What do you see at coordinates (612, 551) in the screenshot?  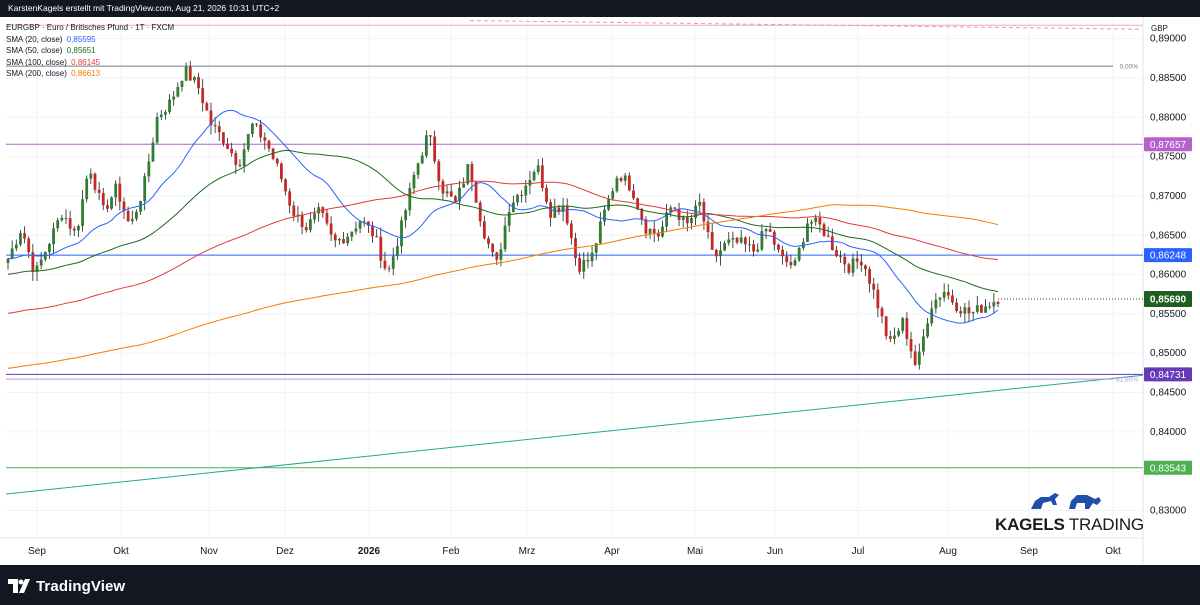 I see `time-tick-label: Apr` at bounding box center [612, 551].